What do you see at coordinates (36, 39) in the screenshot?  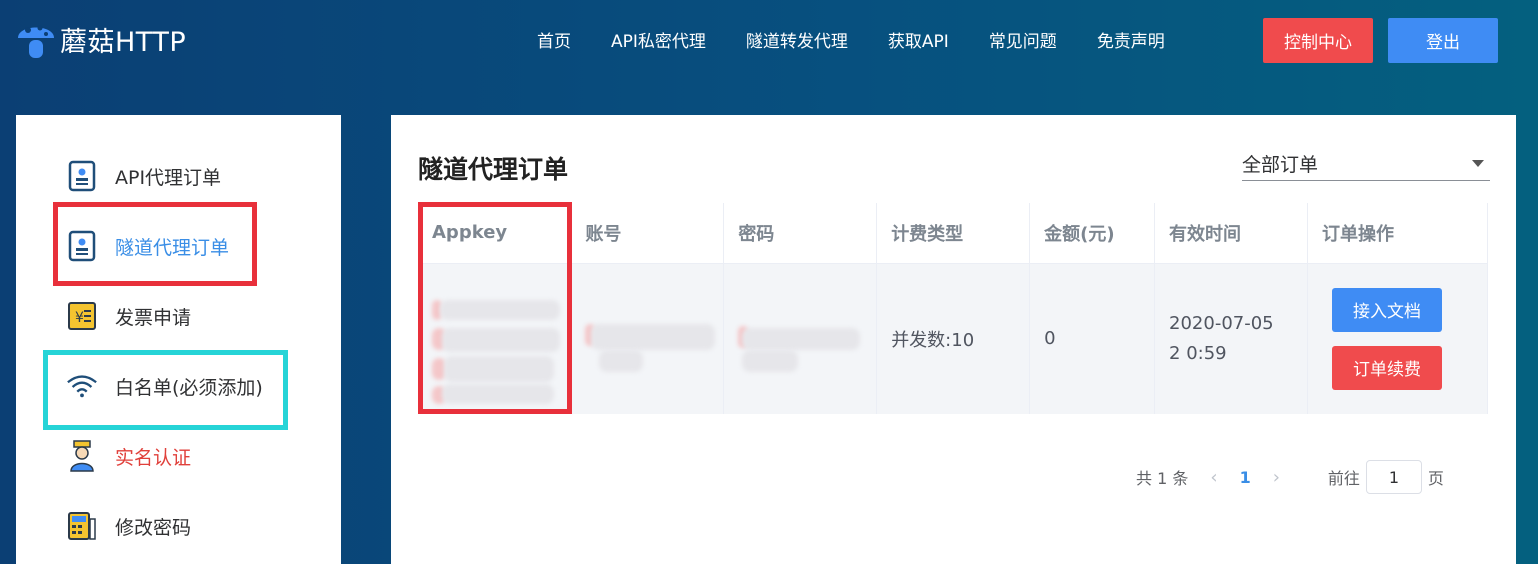 I see `mushroom-logo-icon` at bounding box center [36, 39].